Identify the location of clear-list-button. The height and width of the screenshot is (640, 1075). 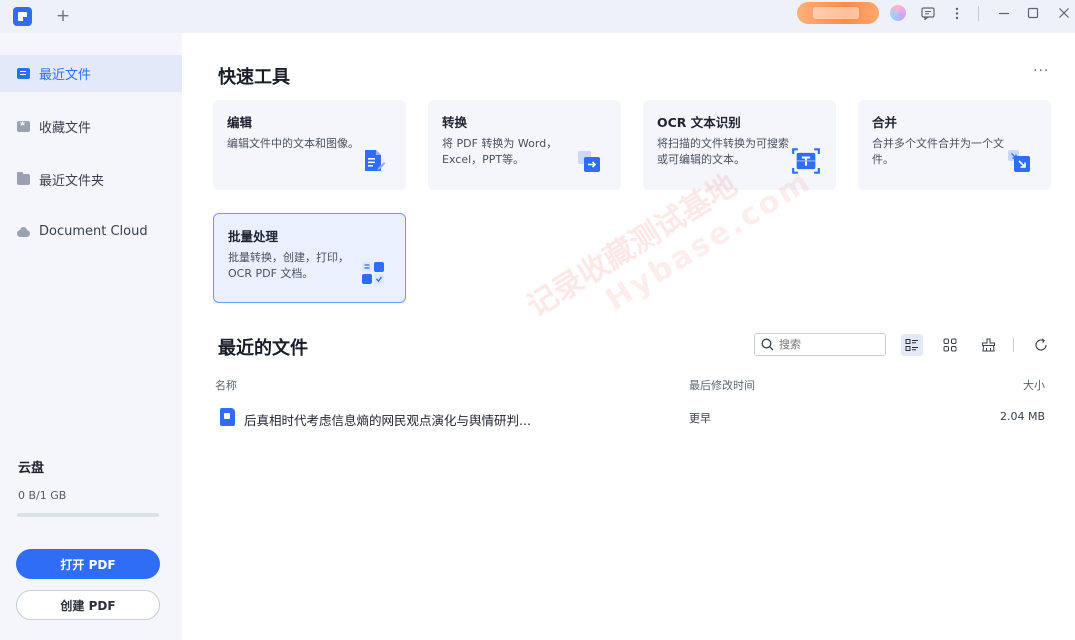
(988, 345).